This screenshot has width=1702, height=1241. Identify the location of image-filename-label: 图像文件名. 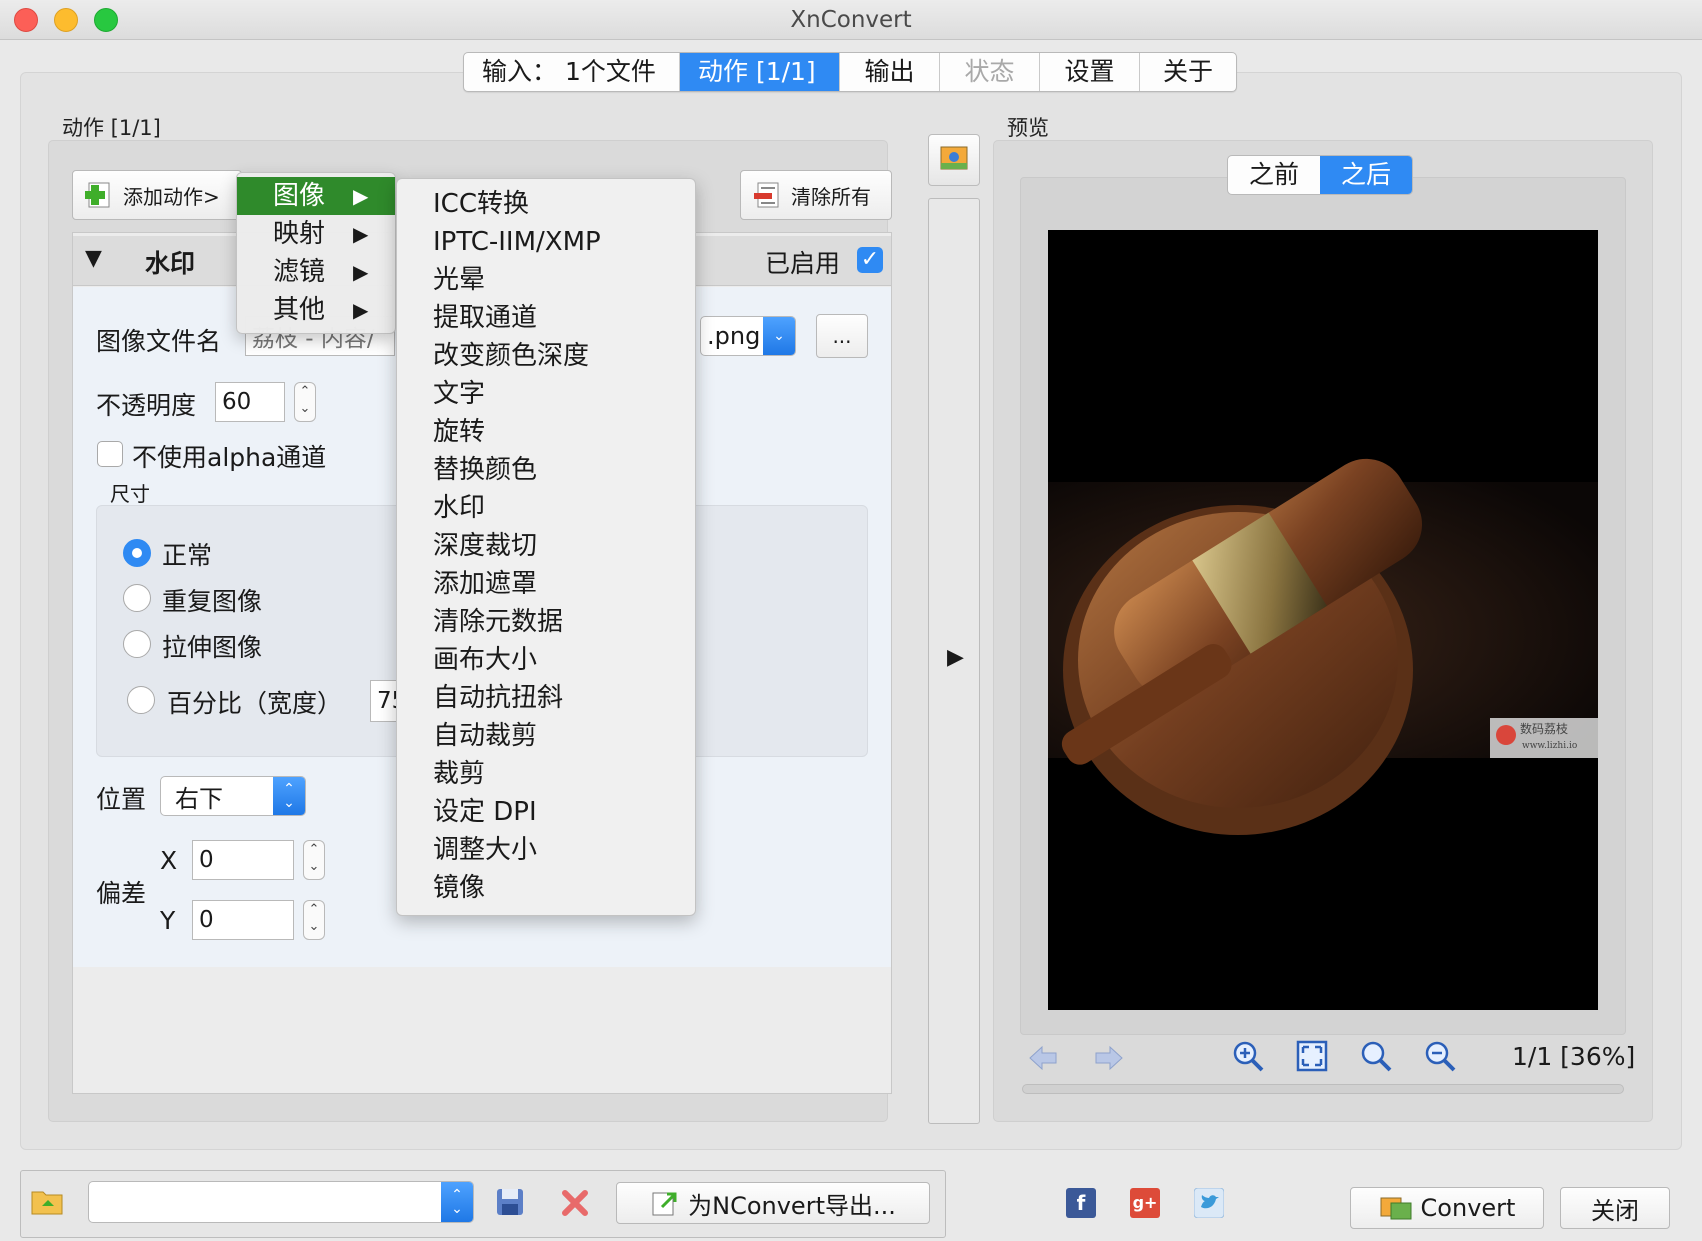
(159, 341).